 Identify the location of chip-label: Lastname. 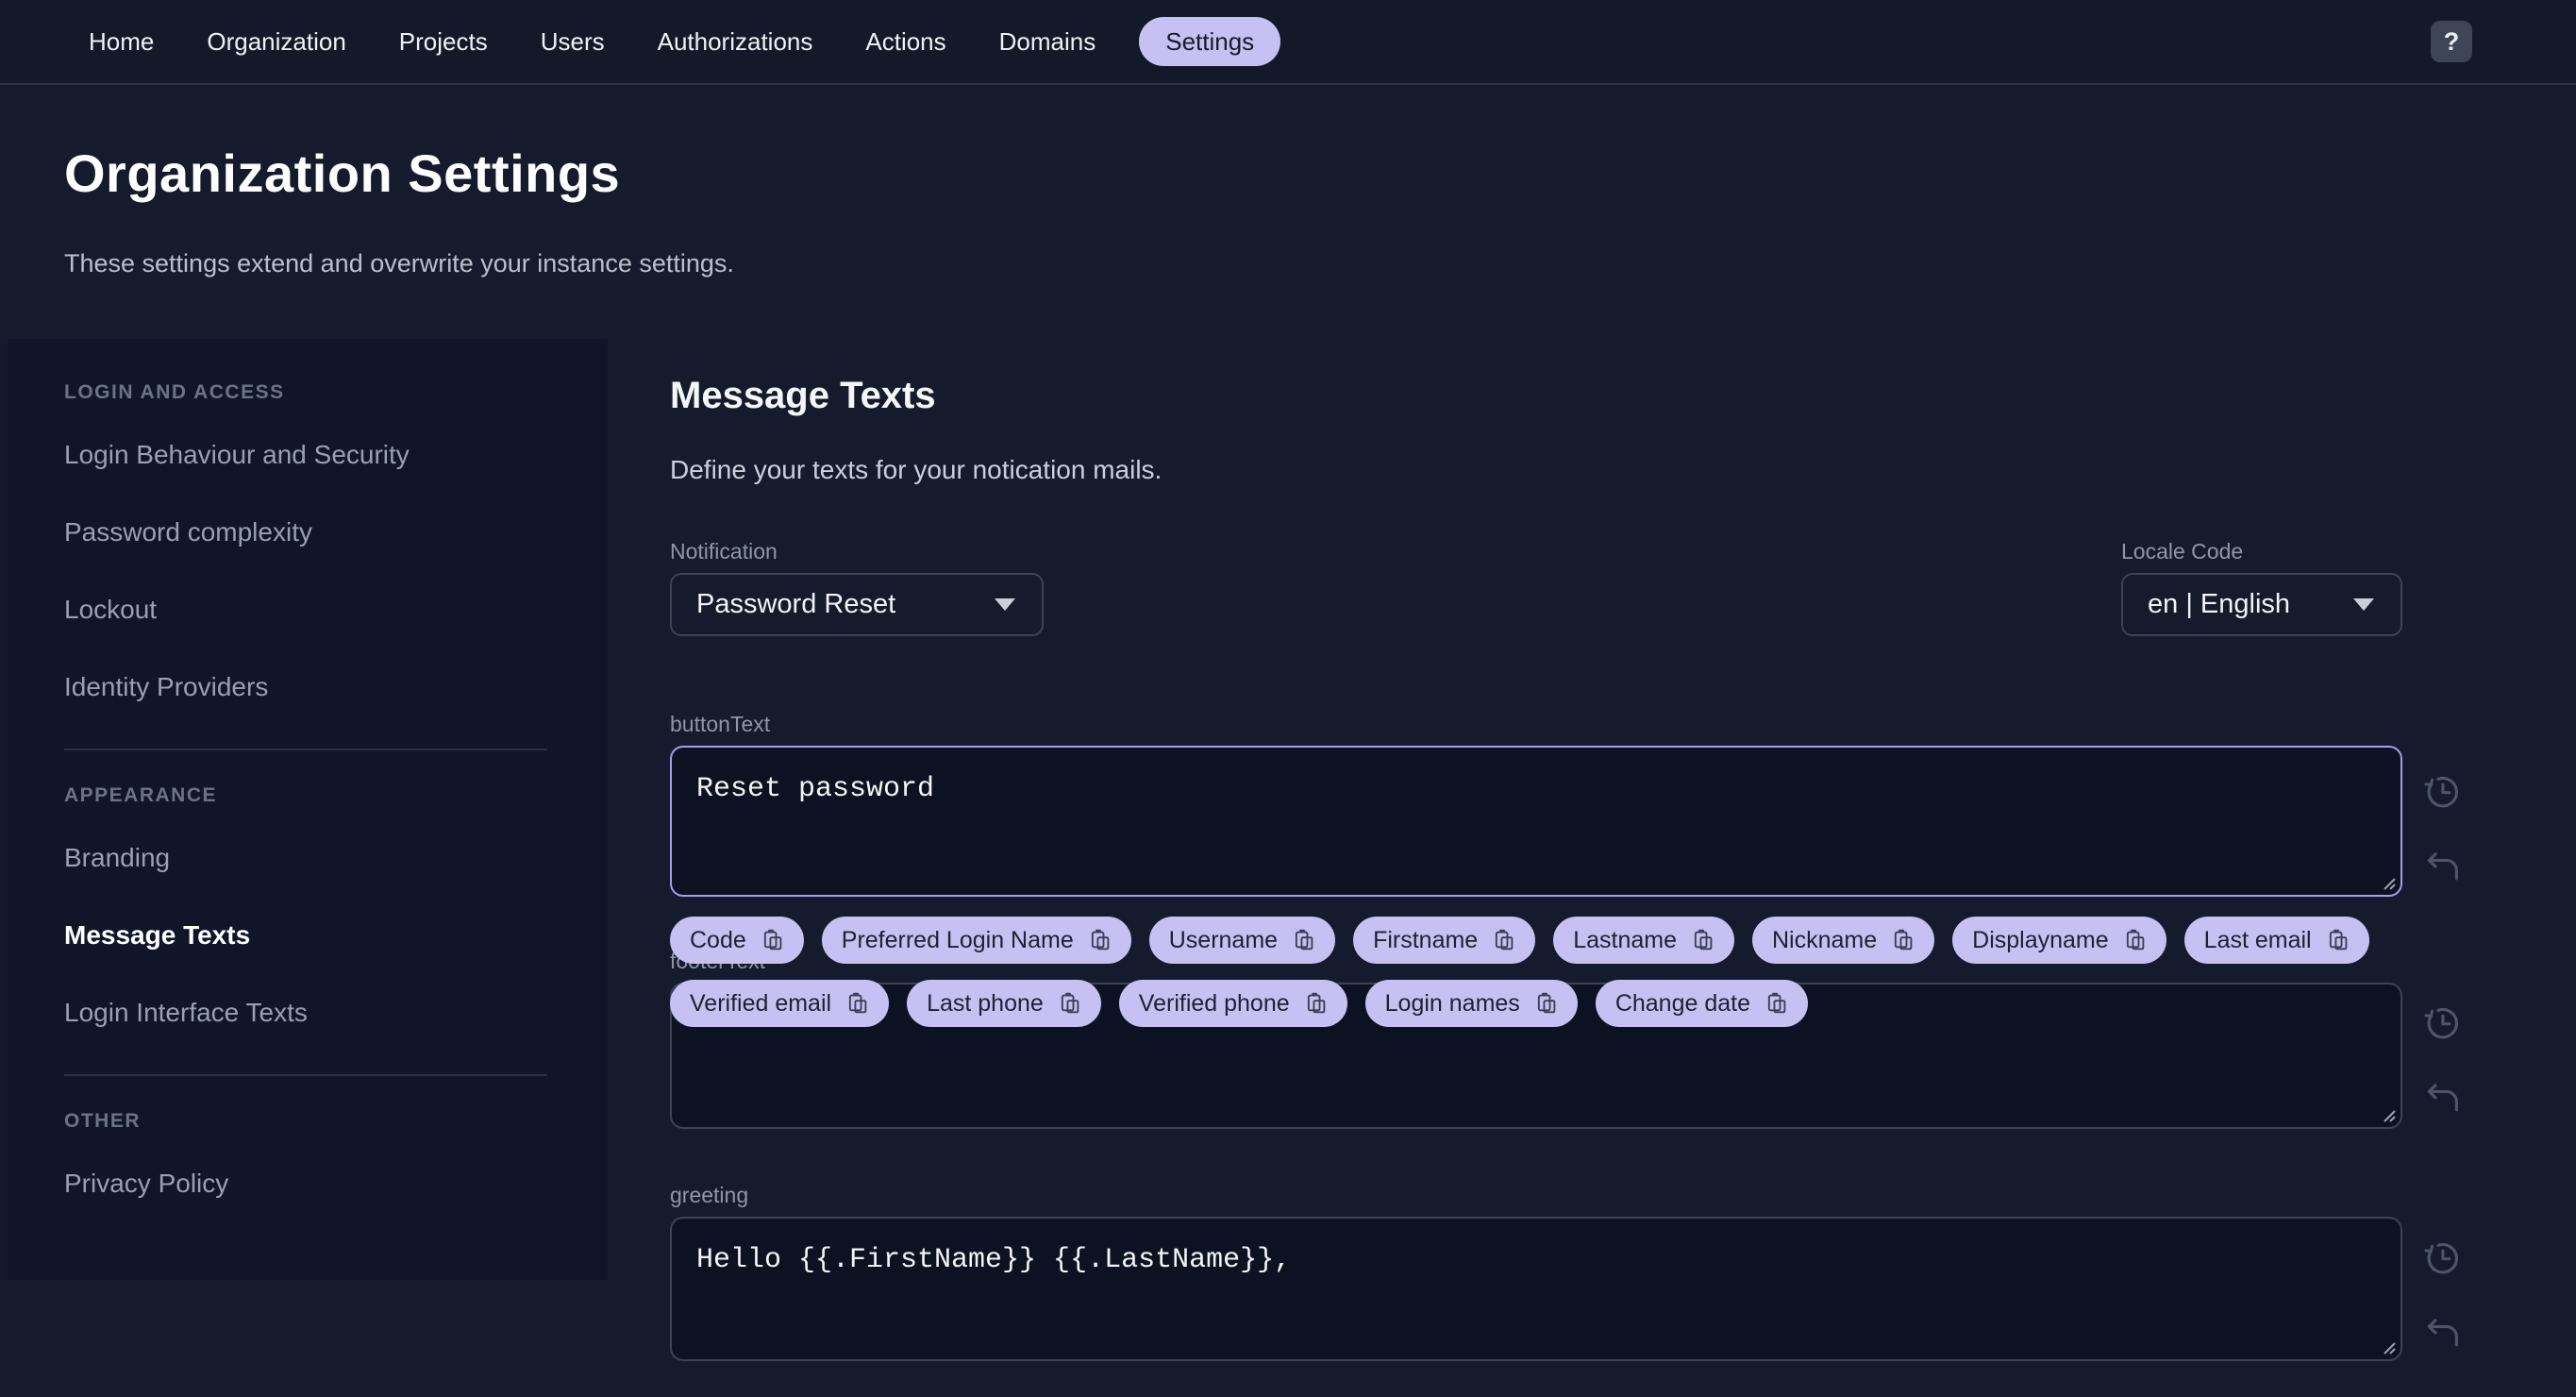
(1625, 939).